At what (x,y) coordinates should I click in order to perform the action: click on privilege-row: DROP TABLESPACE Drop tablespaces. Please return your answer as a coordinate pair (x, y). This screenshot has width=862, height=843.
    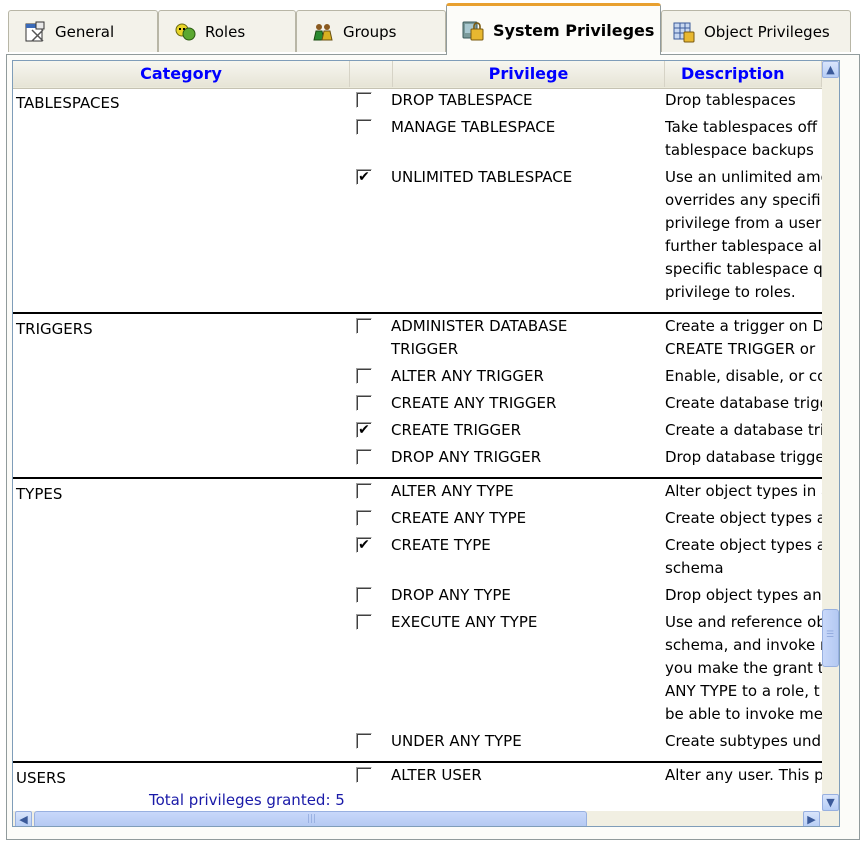
    Looking at the image, I should click on (426, 105).